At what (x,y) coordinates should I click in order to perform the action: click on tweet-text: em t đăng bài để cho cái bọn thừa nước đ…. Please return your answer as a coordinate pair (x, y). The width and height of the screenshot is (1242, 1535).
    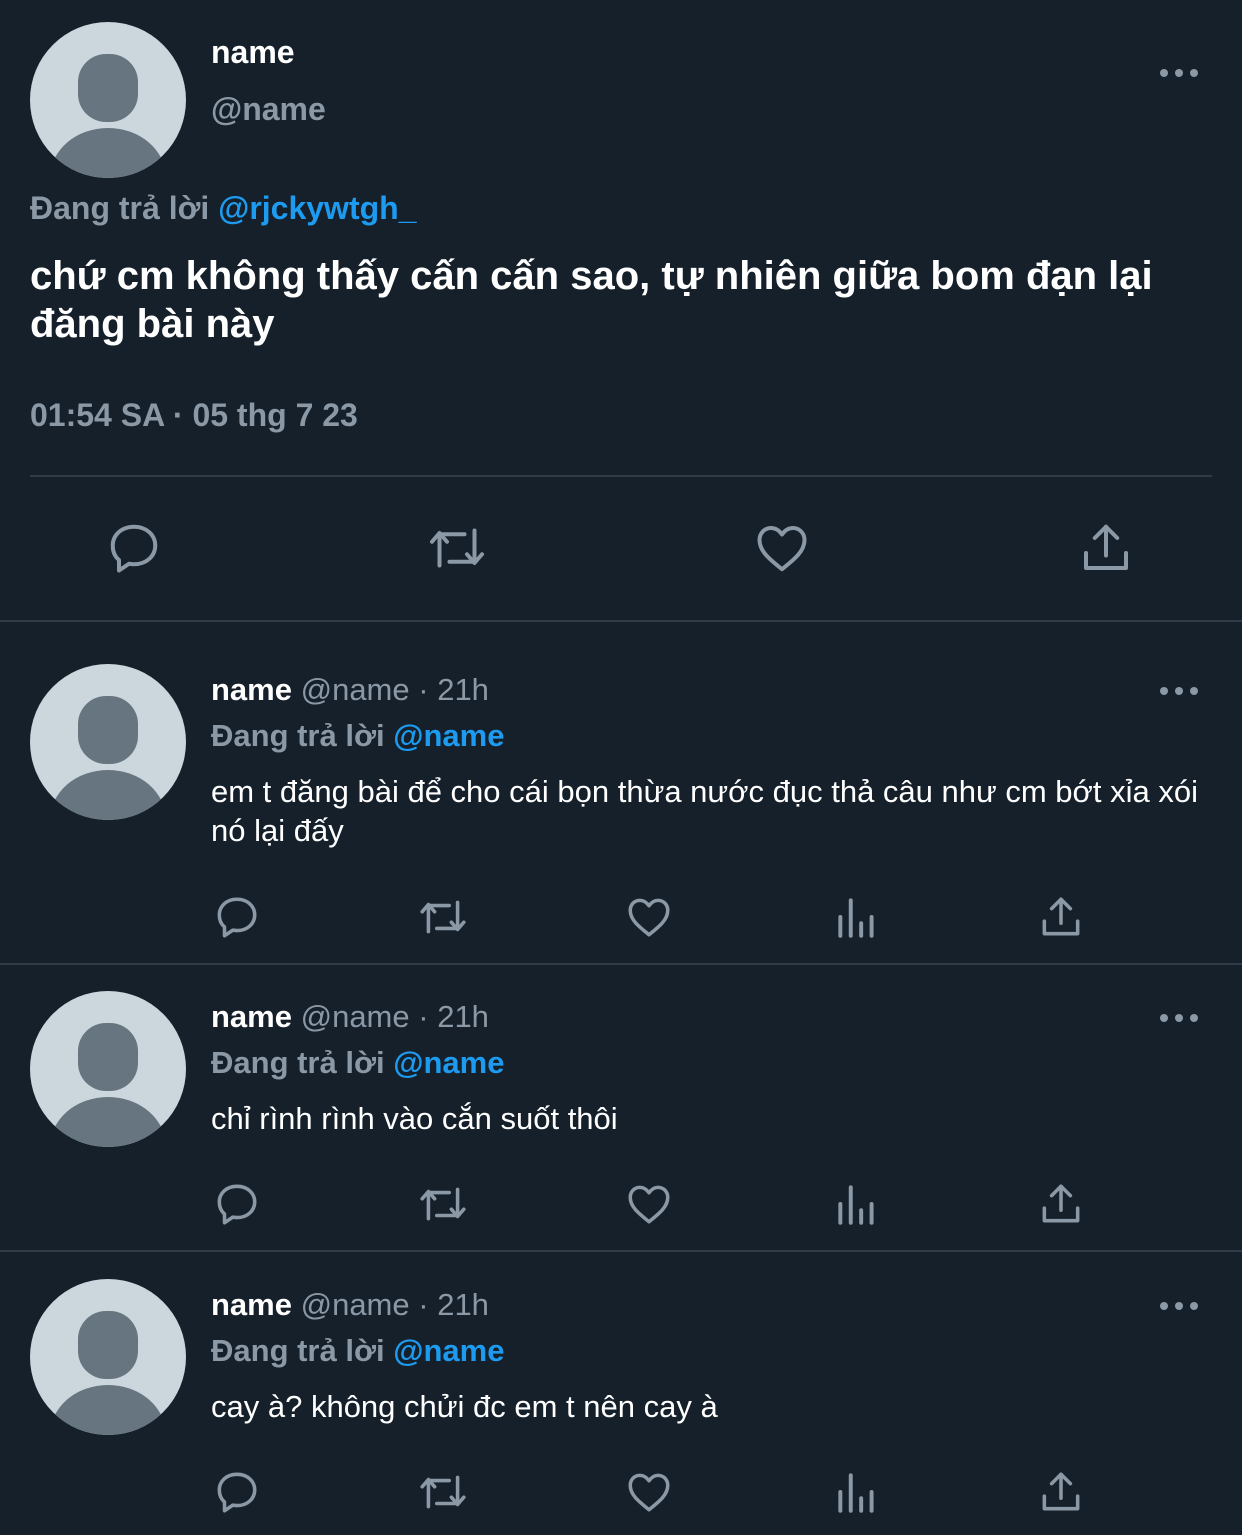
    Looking at the image, I should click on (704, 811).